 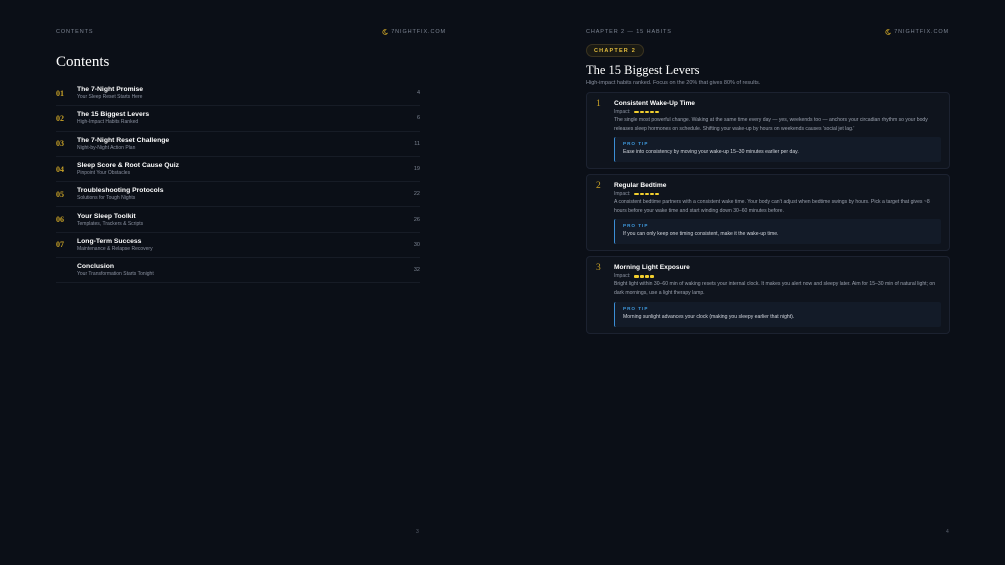 What do you see at coordinates (60, 194) in the screenshot?
I see `toc-number: 05` at bounding box center [60, 194].